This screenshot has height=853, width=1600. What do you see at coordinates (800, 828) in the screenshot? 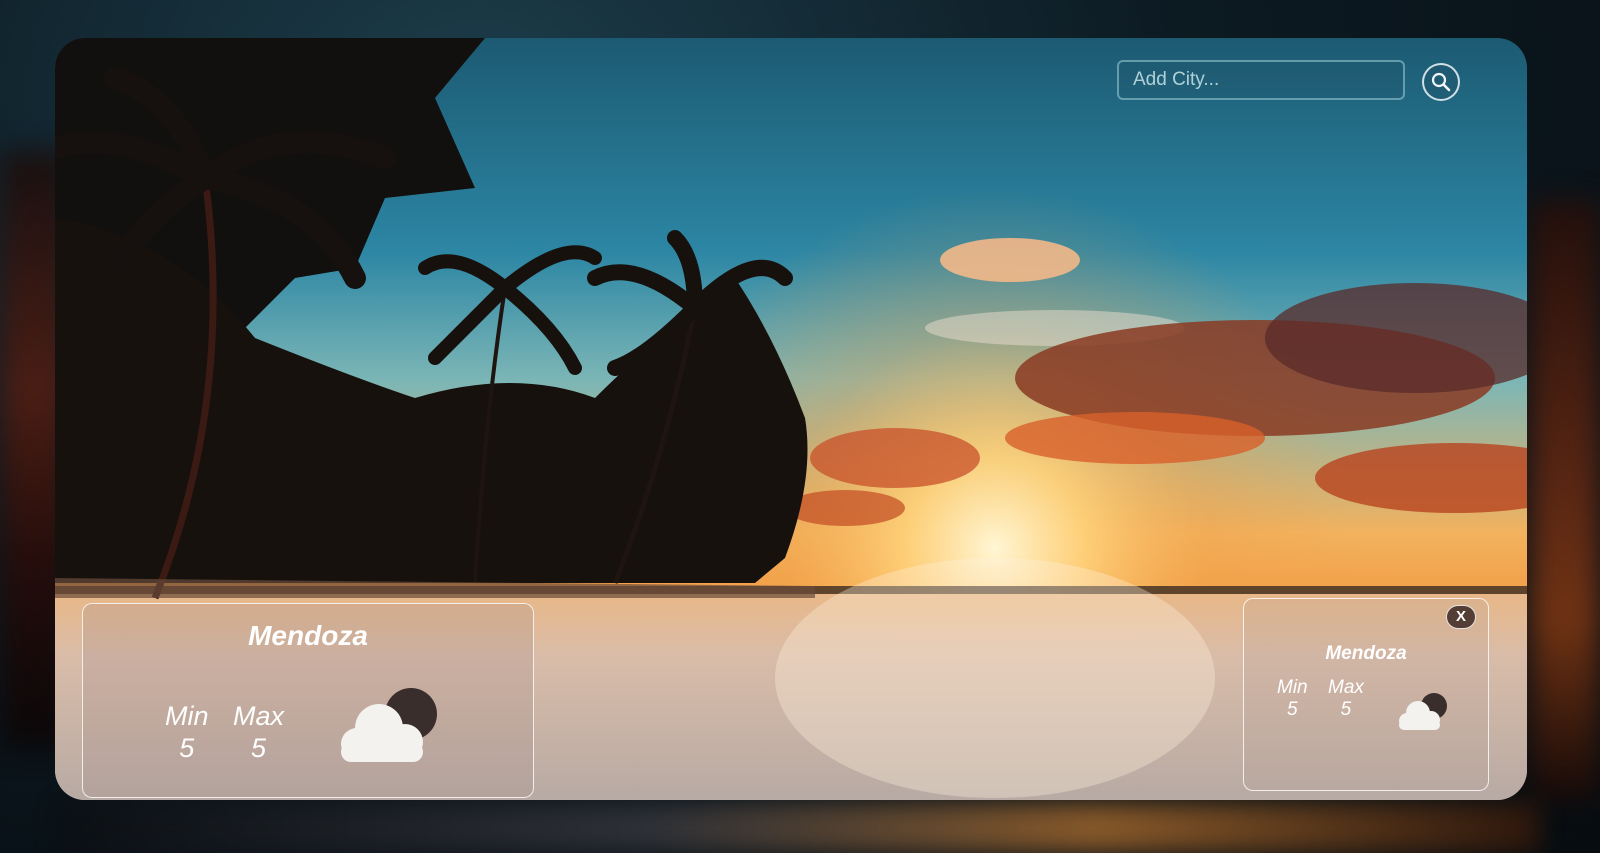
I see `background-blur-bottom` at bounding box center [800, 828].